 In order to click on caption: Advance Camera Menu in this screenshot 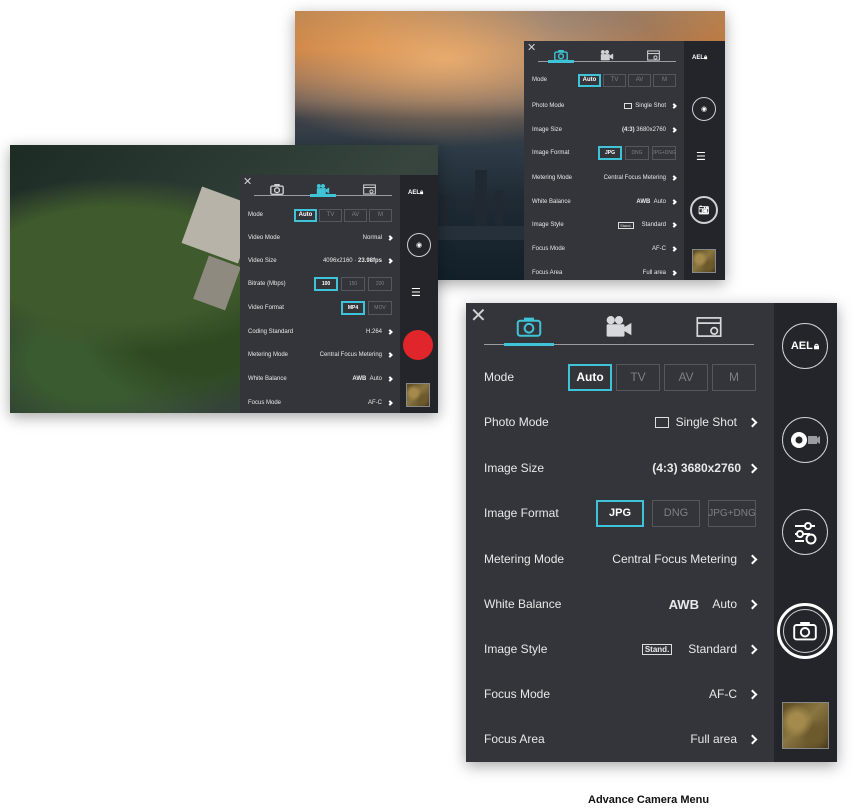, I will do `click(649, 800)`.